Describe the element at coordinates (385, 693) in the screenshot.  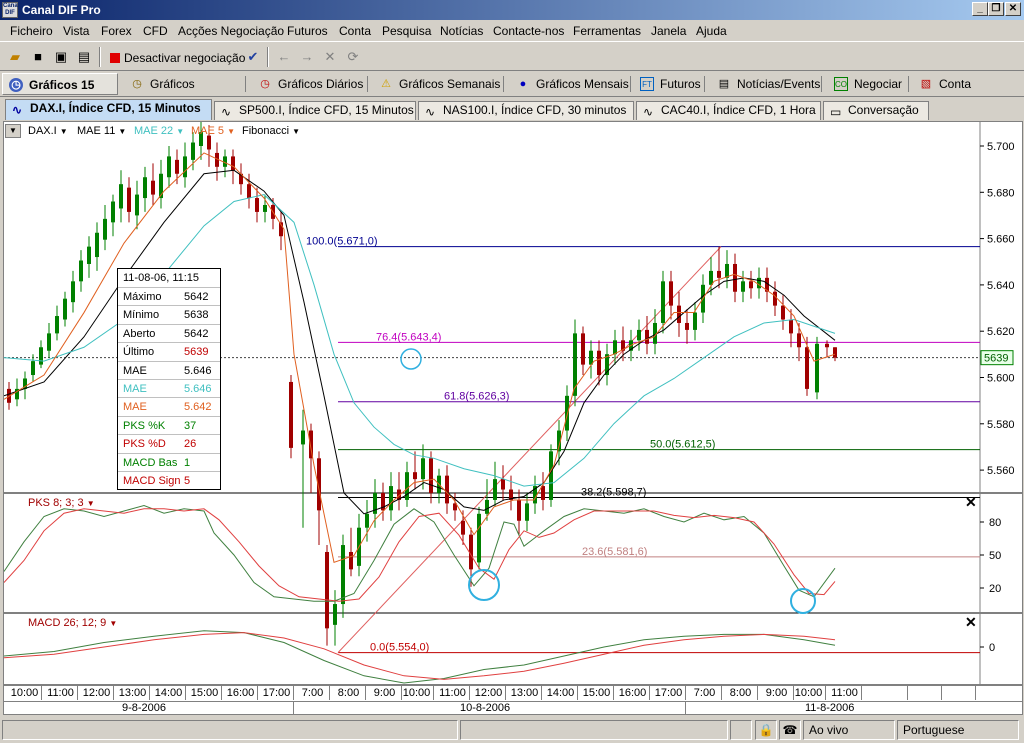
I see `time-tick: 9:00` at that location.